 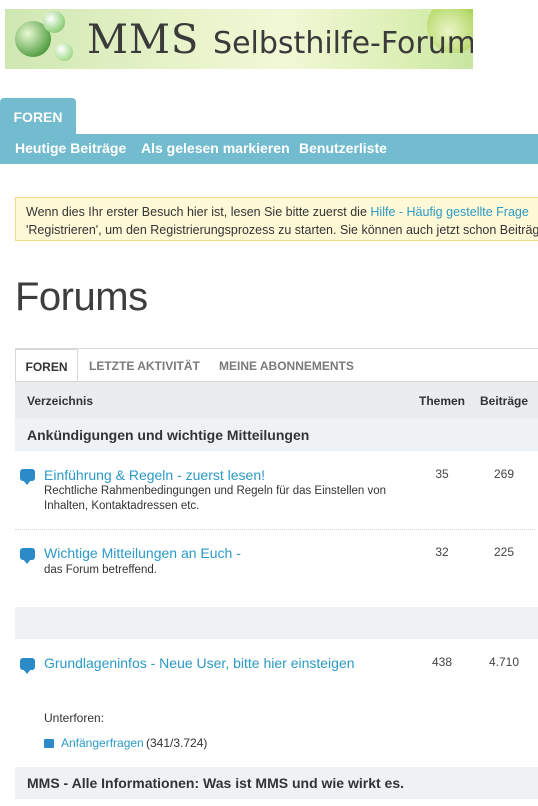 I want to click on tab-foren: FOREN, so click(x=46, y=366).